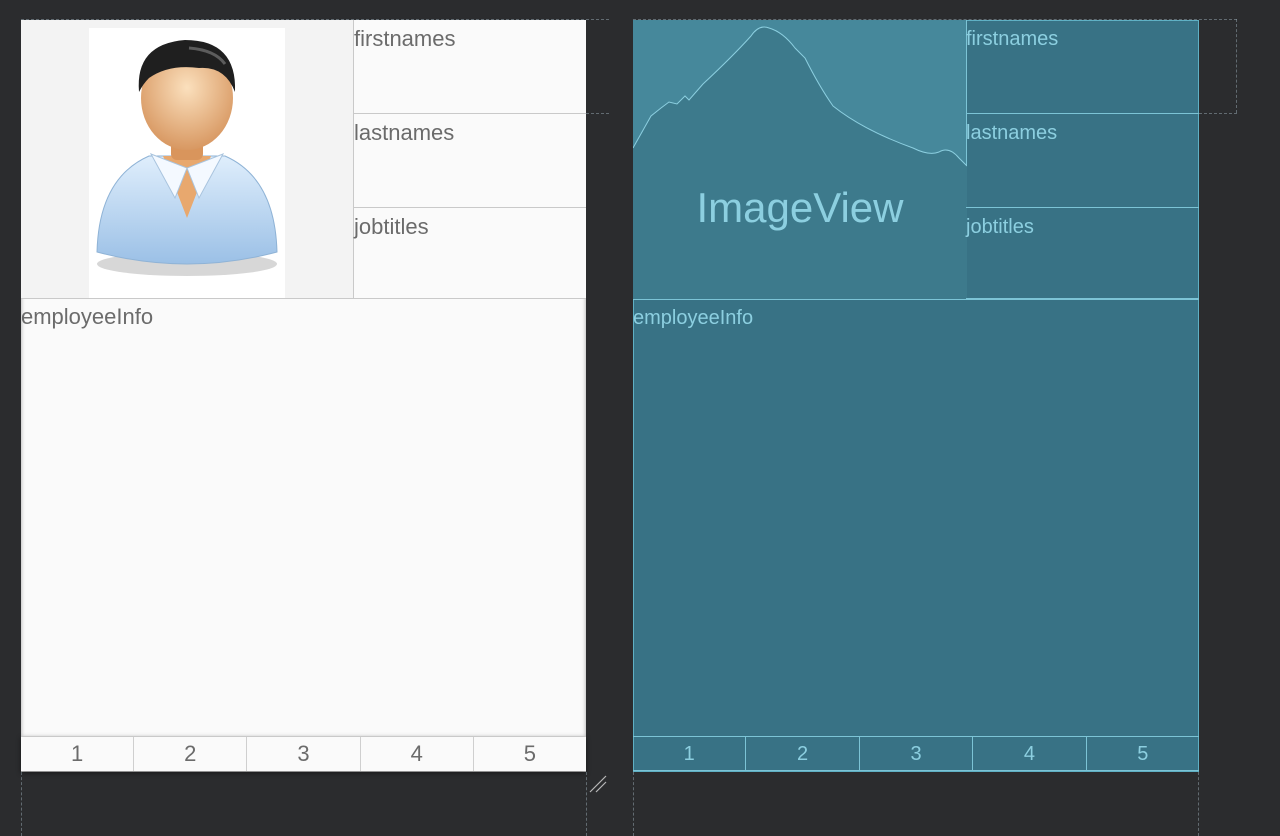 The width and height of the screenshot is (1280, 836). What do you see at coordinates (470, 161) in the screenshot?
I see `lastname-field: lastnames` at bounding box center [470, 161].